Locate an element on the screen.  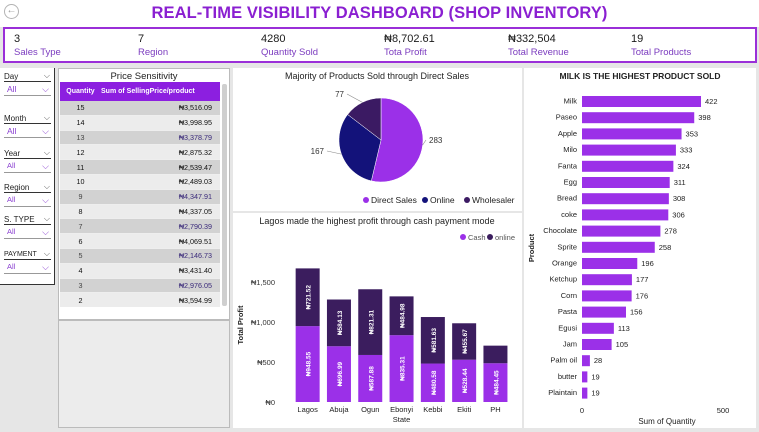
data-label: ₦528.44 is located at coordinates (465, 380).